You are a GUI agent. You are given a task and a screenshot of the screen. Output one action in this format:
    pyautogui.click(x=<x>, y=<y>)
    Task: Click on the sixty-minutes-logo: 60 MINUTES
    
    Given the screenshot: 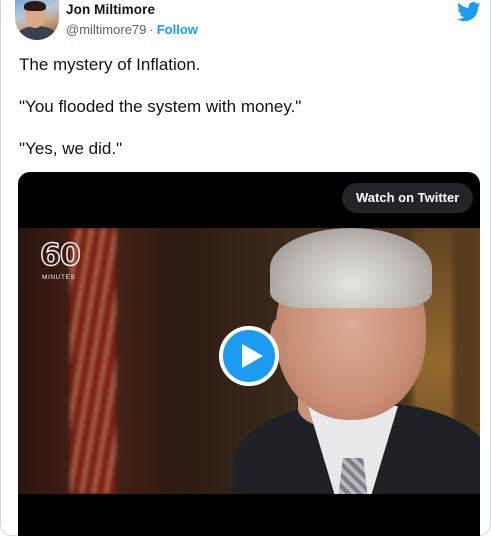 What is the action you would take?
    pyautogui.click(x=69, y=262)
    